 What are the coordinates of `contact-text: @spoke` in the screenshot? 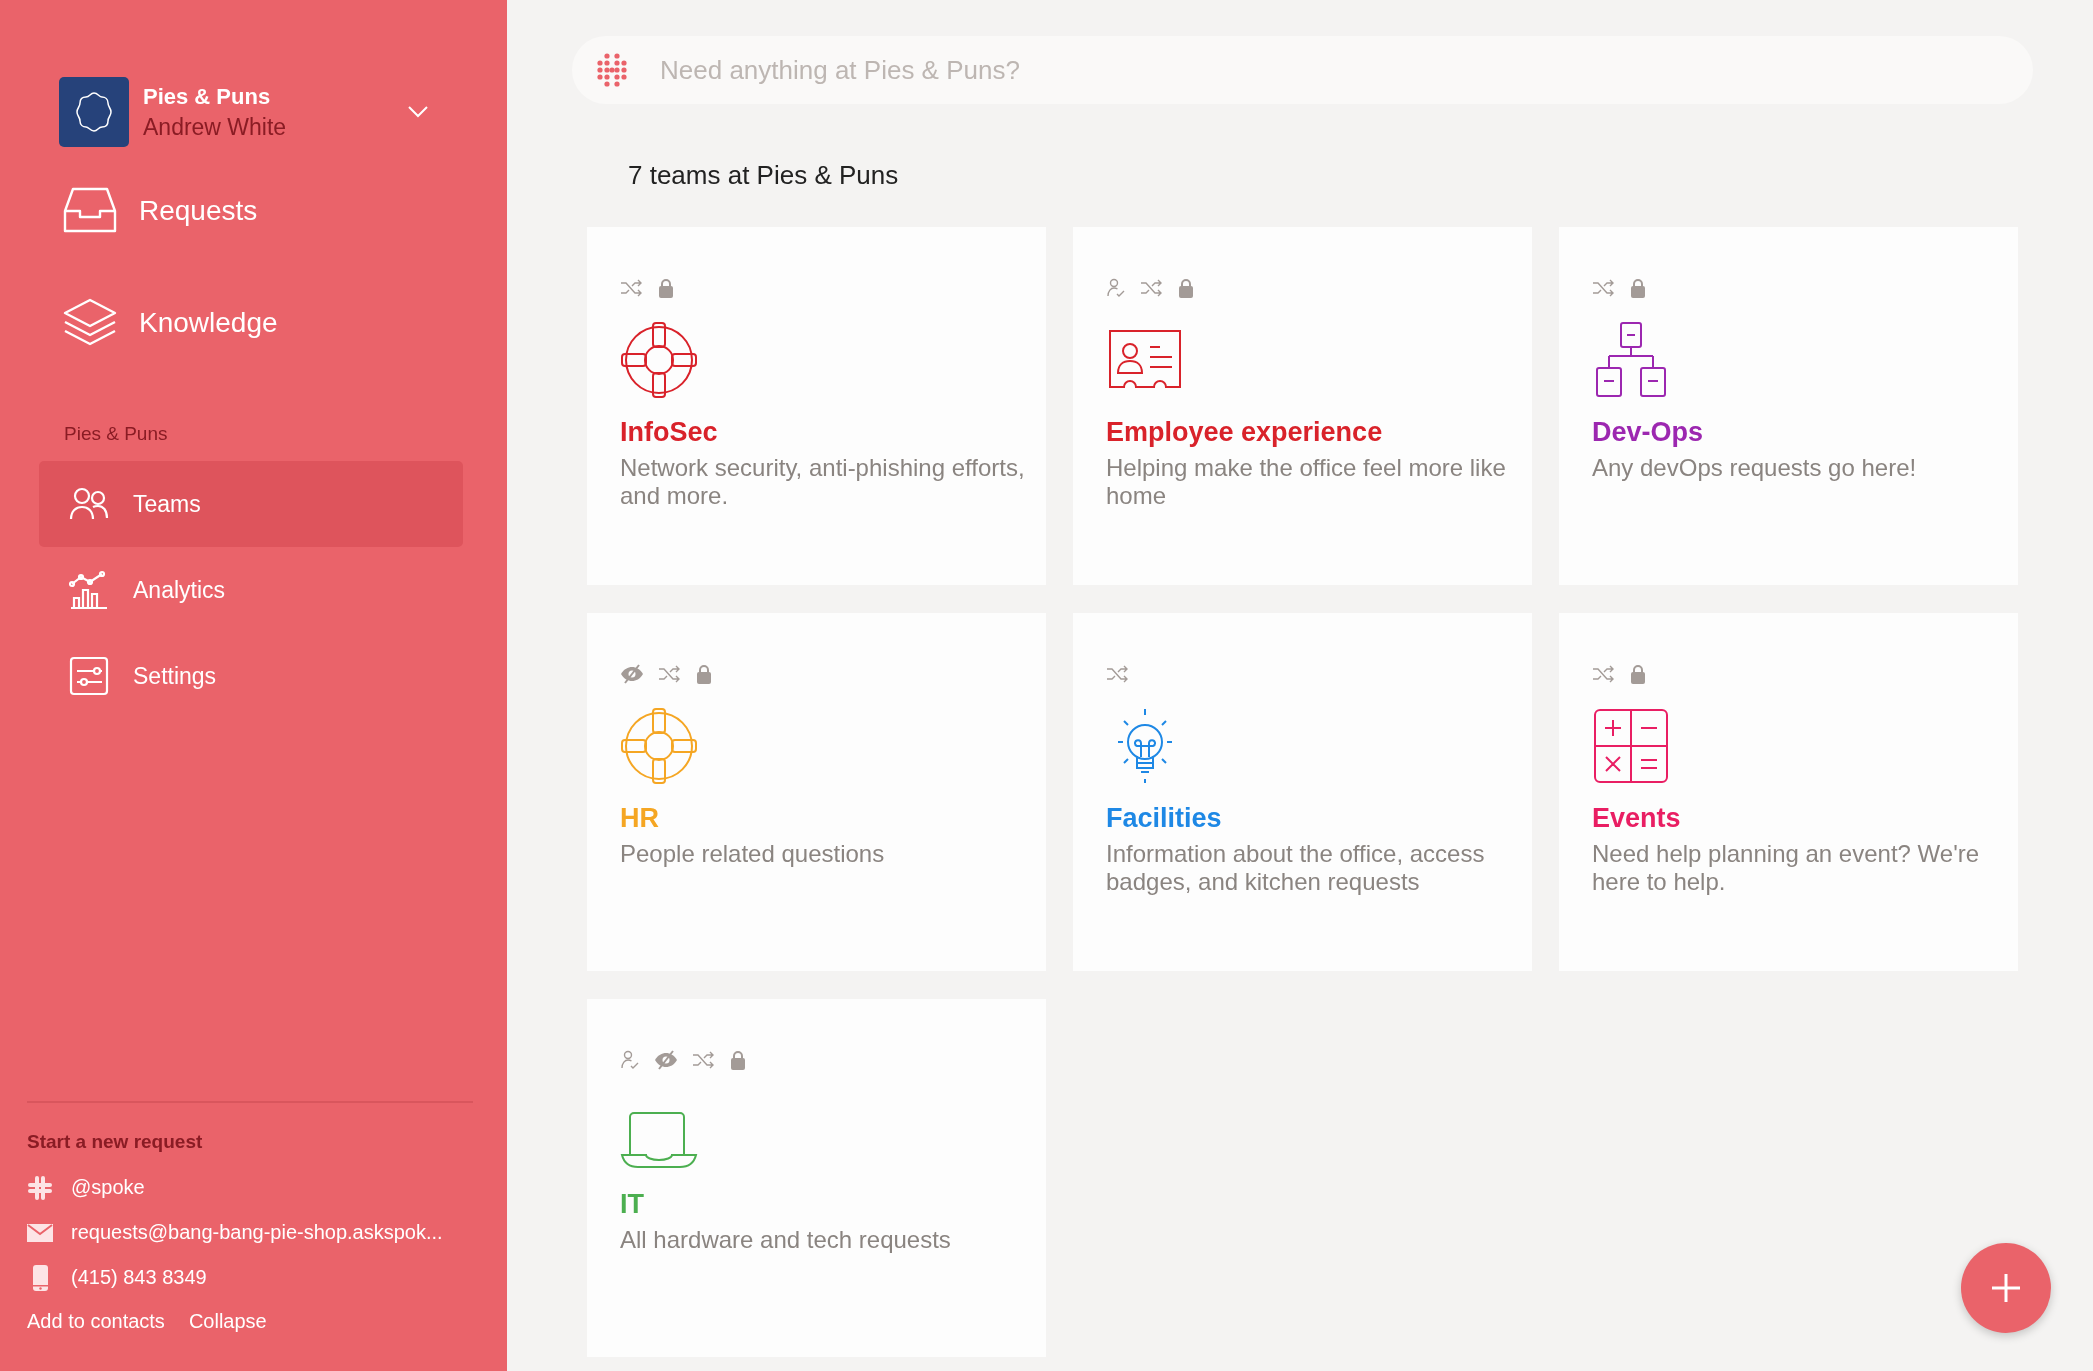 It's located at (108, 1187).